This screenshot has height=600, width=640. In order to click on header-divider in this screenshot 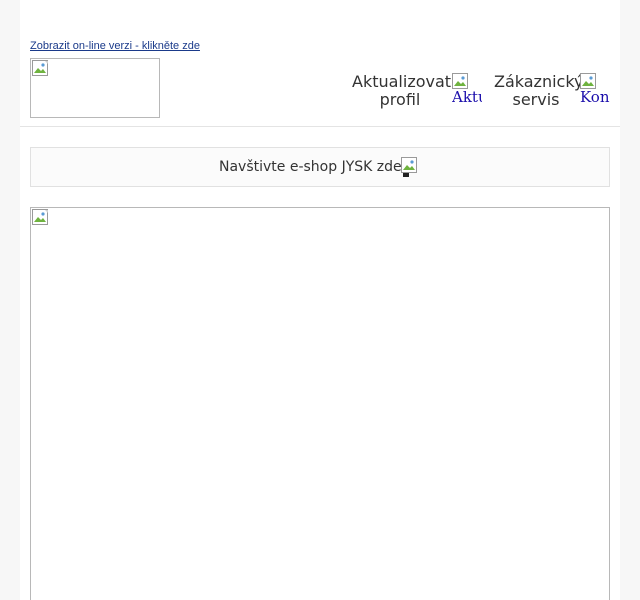, I will do `click(320, 126)`.